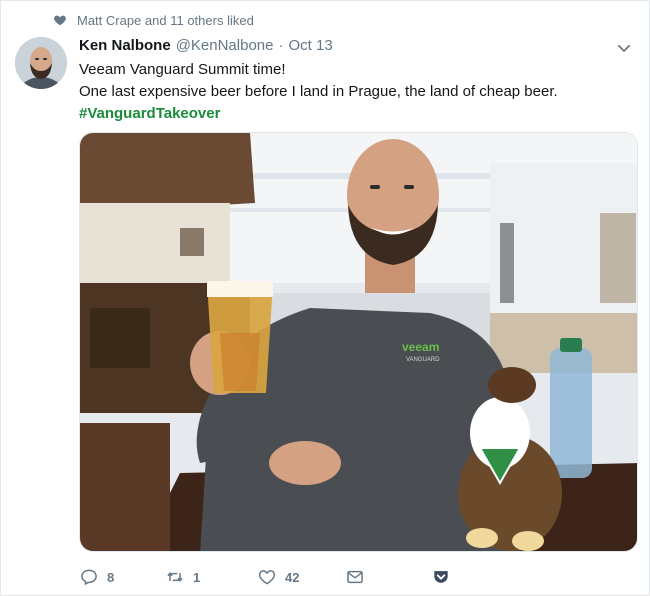 This screenshot has height=596, width=650. What do you see at coordinates (624, 48) in the screenshot?
I see `chevron-down-icon` at bounding box center [624, 48].